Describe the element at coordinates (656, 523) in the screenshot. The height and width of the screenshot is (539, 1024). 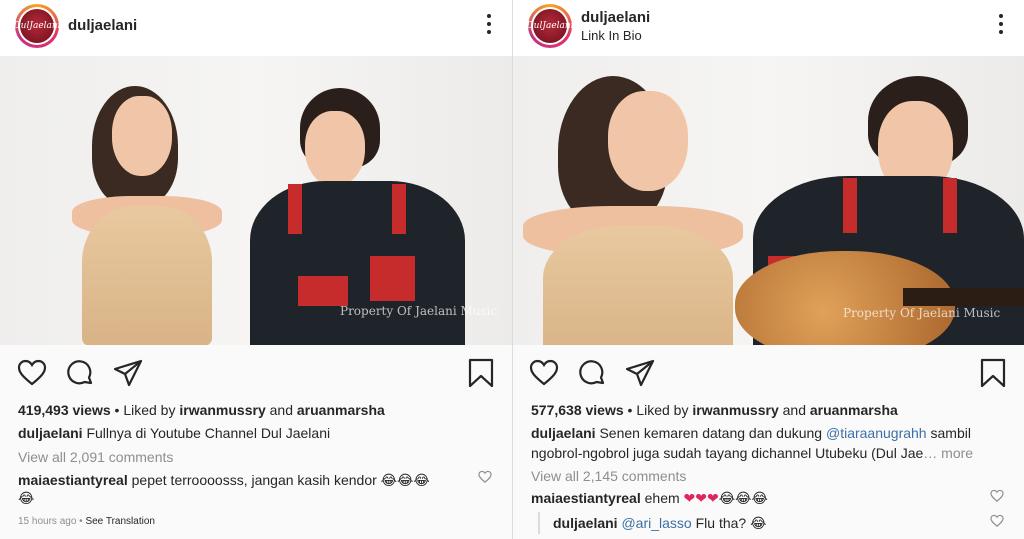
I see `reply-mention: @ari_lasso` at that location.